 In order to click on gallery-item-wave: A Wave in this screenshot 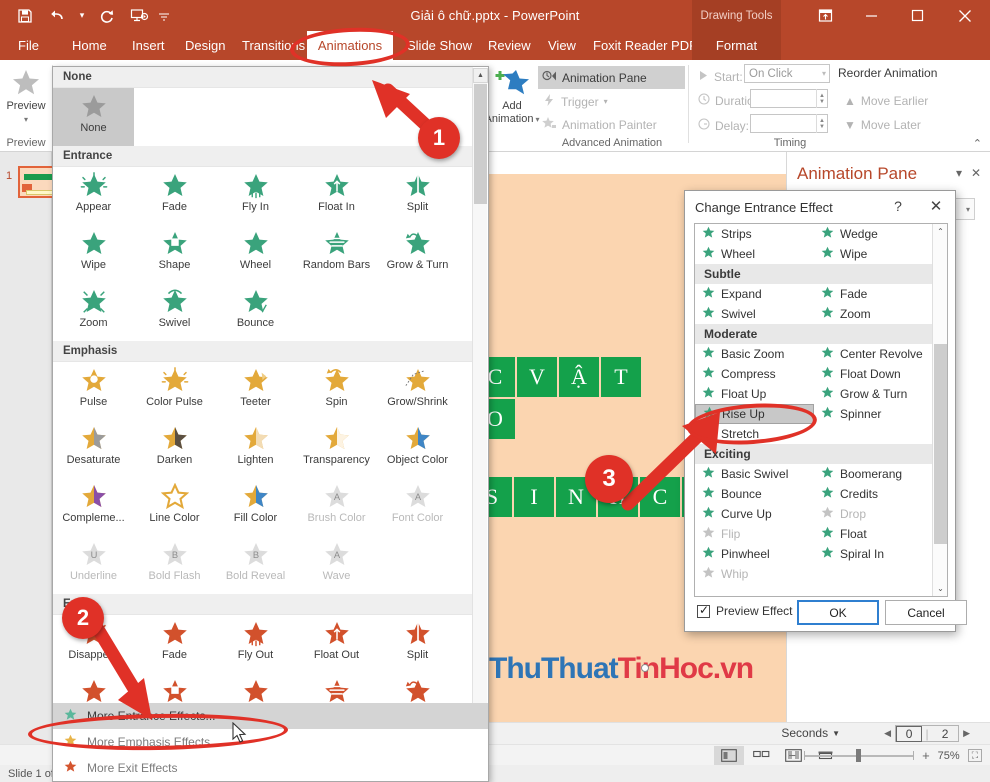, I will do `click(336, 565)`.